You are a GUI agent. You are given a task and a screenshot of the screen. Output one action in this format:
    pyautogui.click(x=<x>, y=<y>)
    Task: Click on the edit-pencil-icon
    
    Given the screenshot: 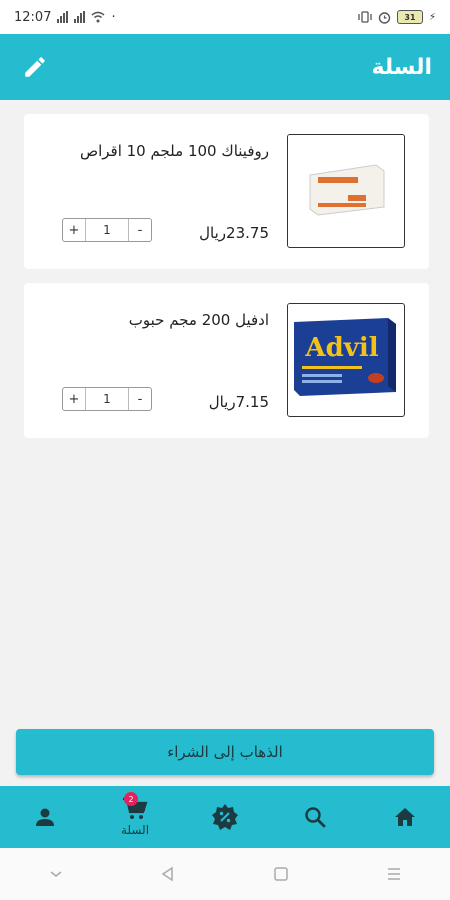 What is the action you would take?
    pyautogui.click(x=35, y=67)
    